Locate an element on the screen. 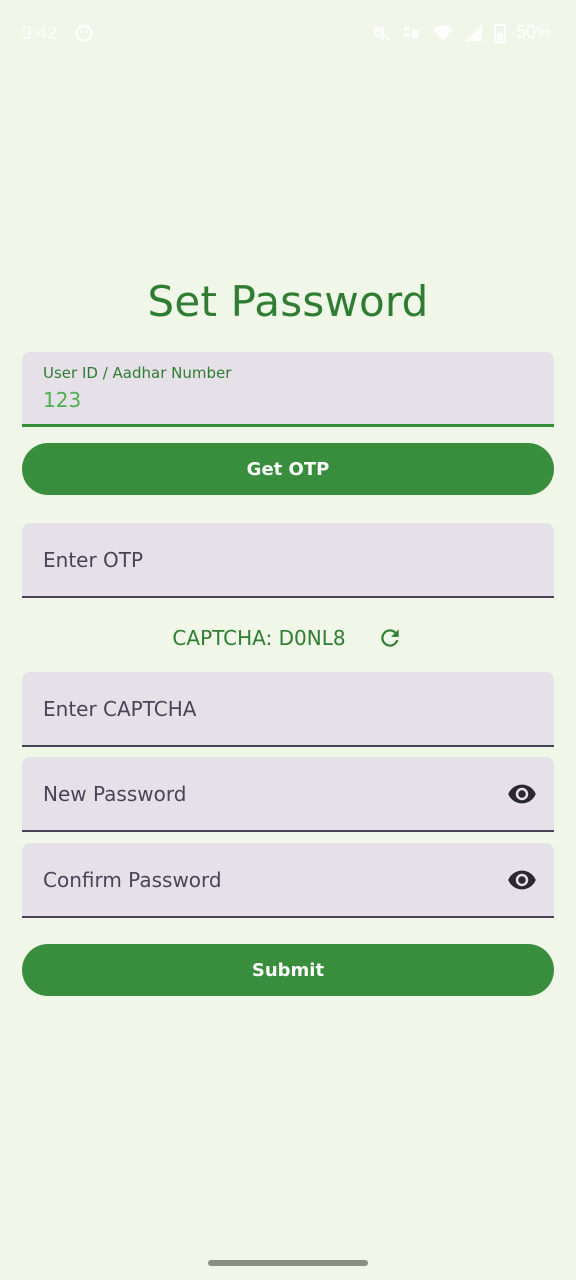 Image resolution: width=576 pixels, height=1280 pixels. data-icon is located at coordinates (412, 33).